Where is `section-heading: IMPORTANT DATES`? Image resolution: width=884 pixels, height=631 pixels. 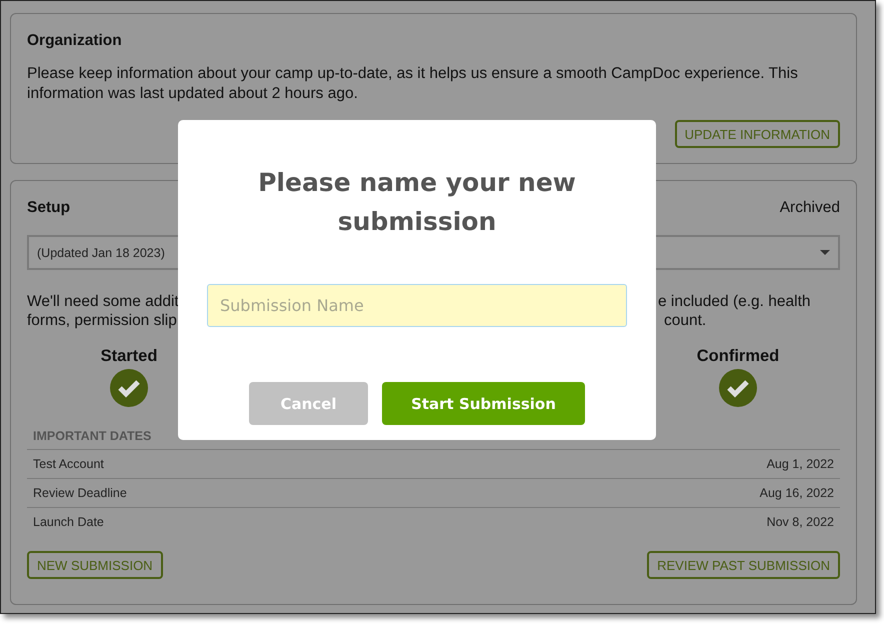 section-heading: IMPORTANT DATES is located at coordinates (92, 437).